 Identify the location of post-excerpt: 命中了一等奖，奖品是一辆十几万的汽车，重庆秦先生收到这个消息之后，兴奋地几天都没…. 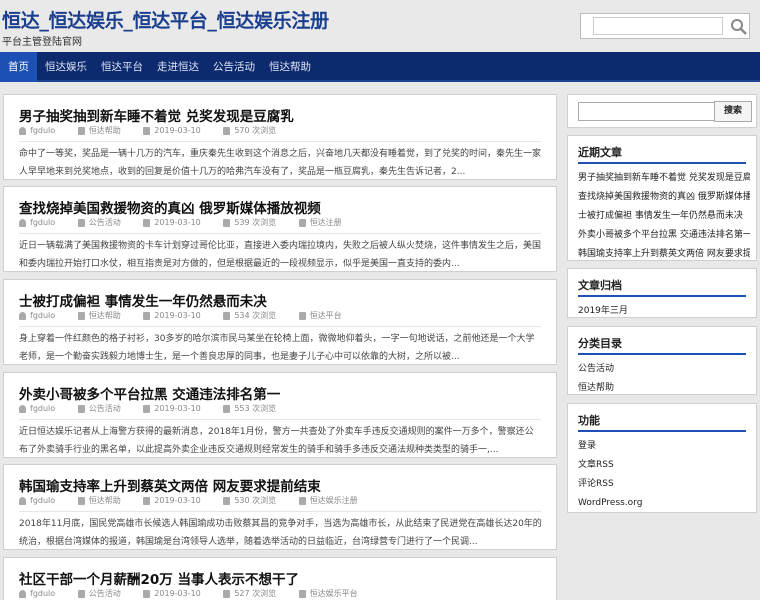
(280, 163).